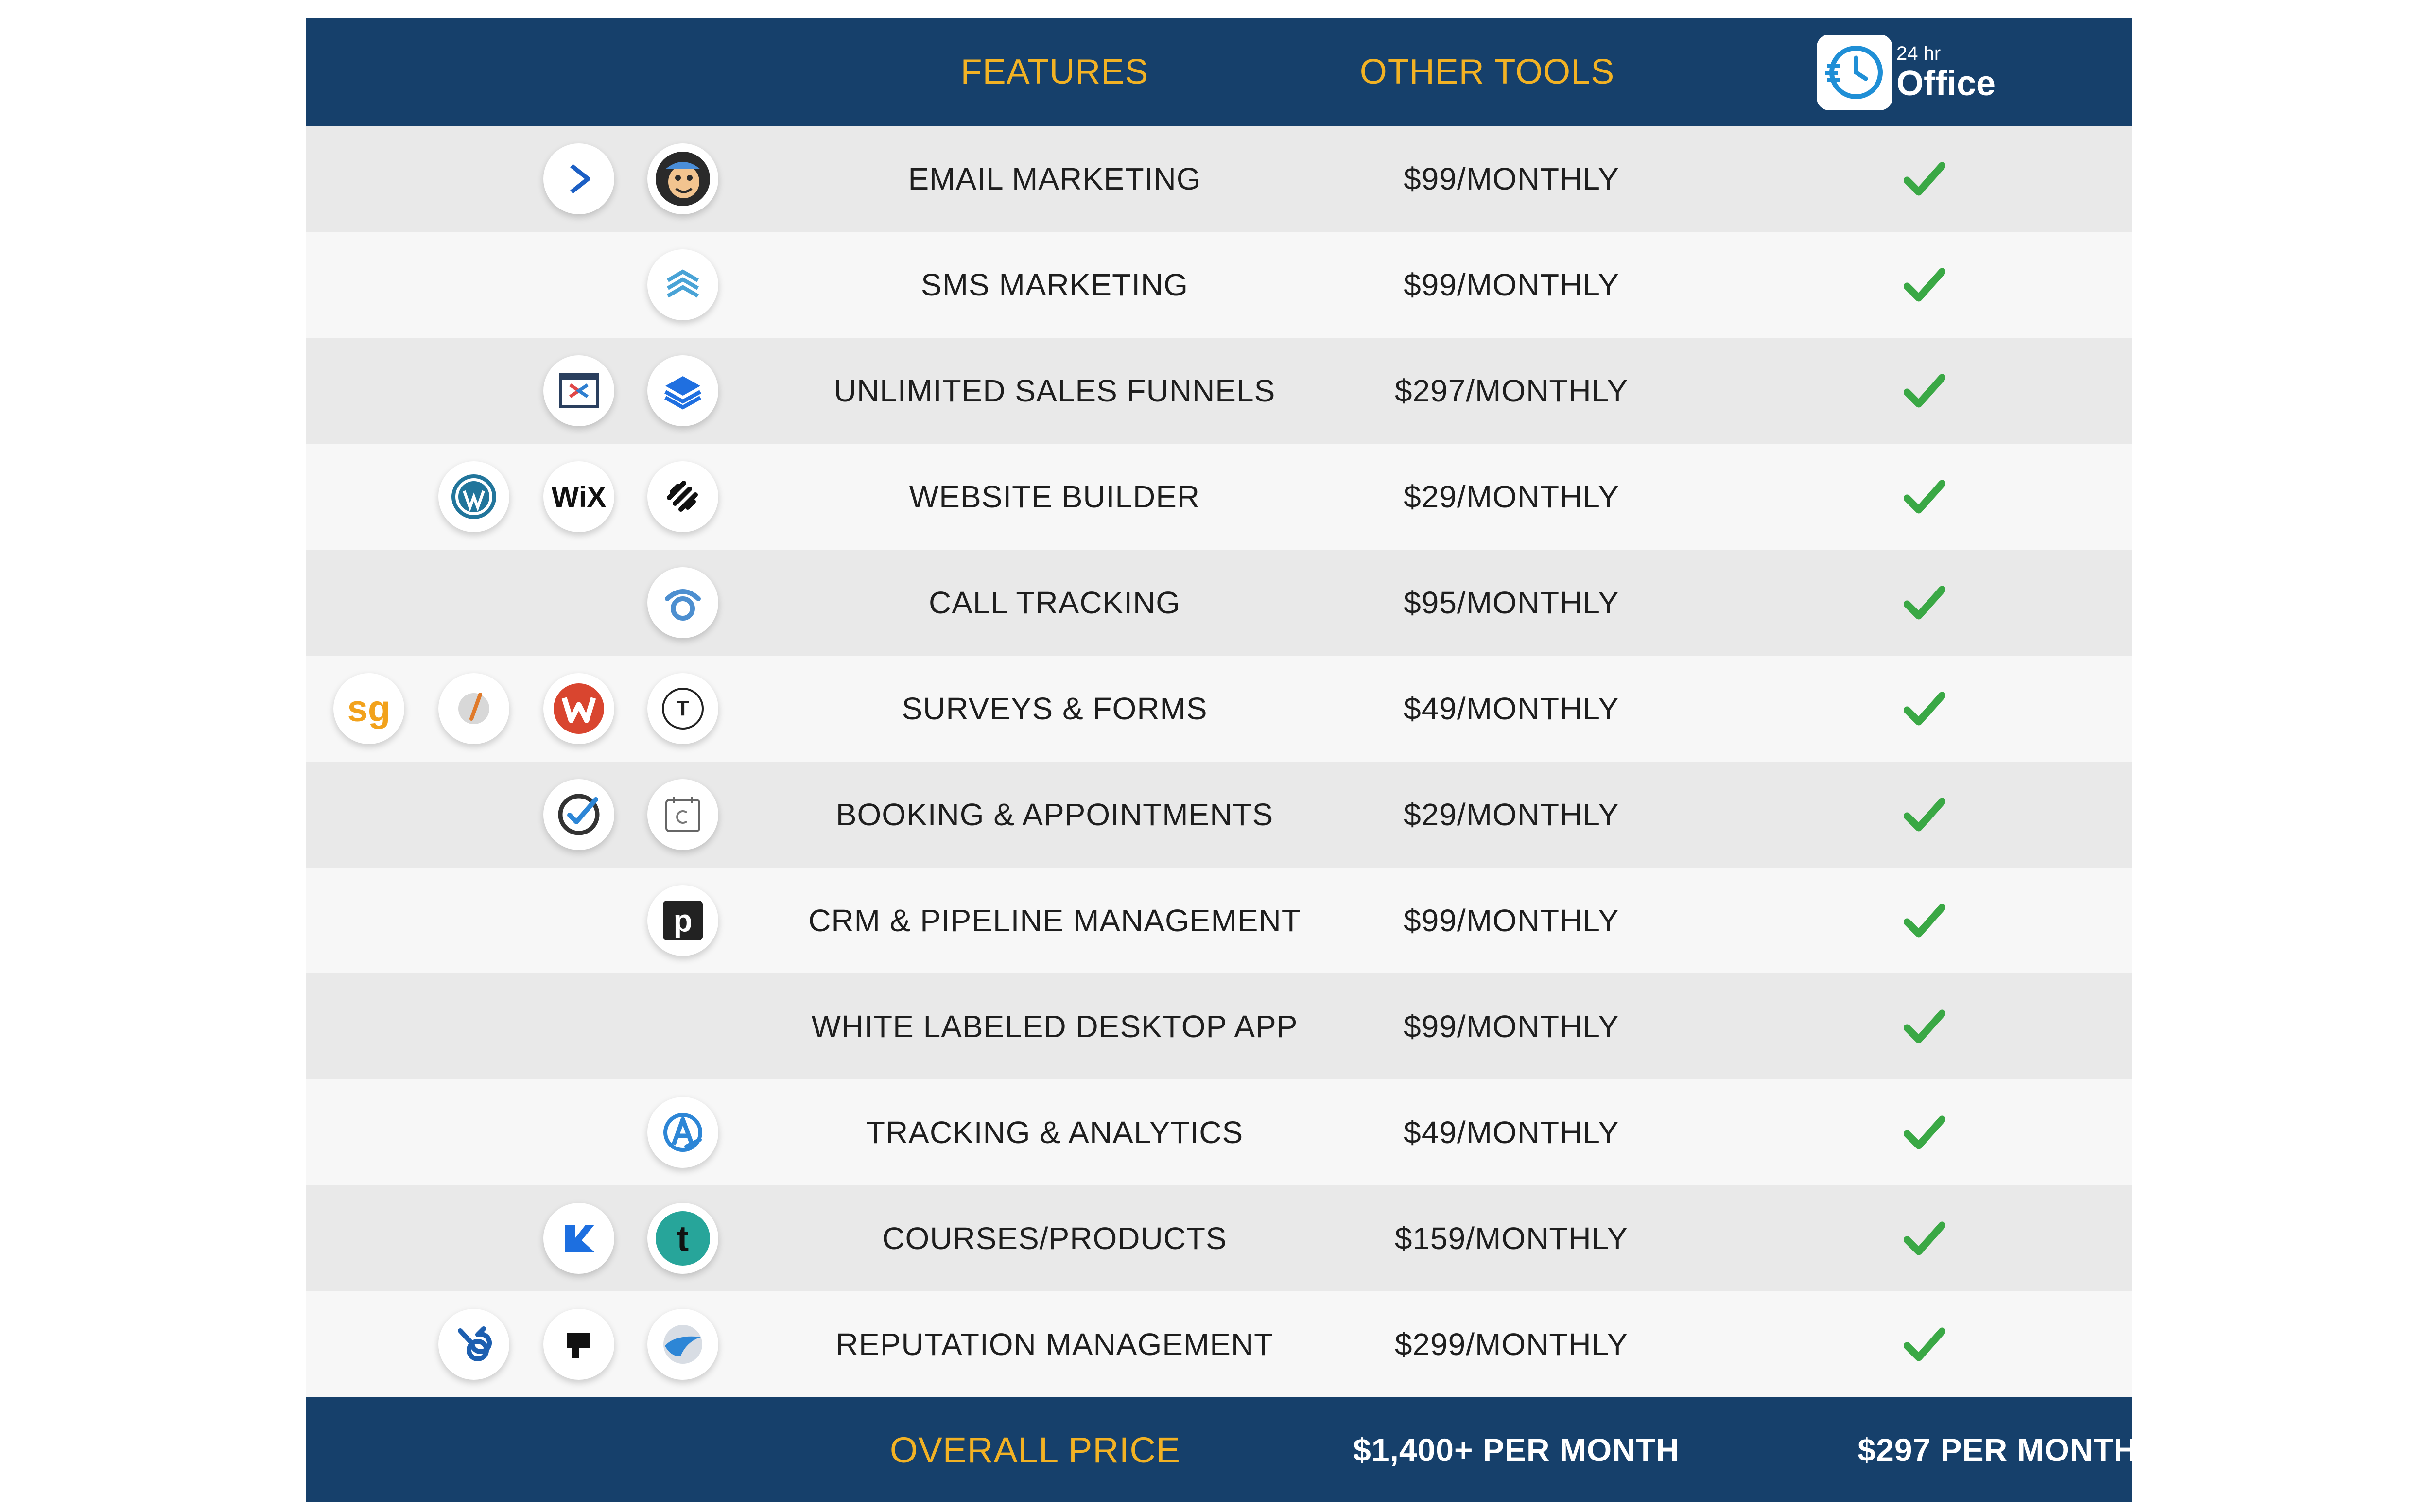 Image resolution: width=2430 pixels, height=1512 pixels. I want to click on typeform-icon: T, so click(682, 708).